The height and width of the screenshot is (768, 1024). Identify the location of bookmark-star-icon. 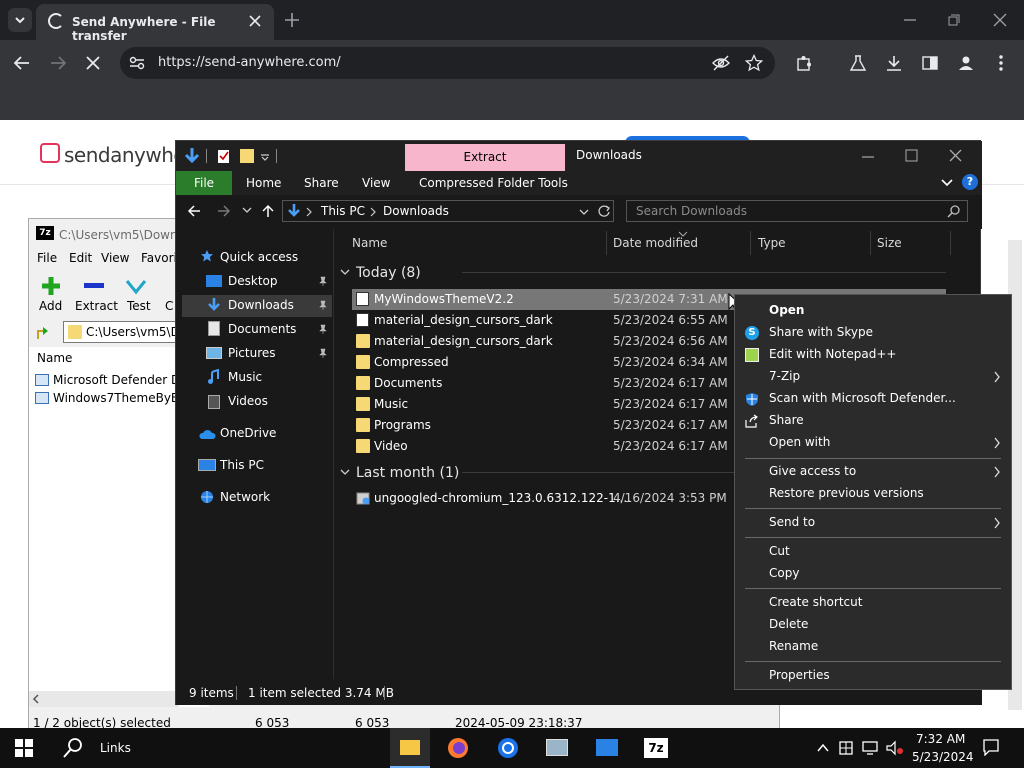
(754, 63).